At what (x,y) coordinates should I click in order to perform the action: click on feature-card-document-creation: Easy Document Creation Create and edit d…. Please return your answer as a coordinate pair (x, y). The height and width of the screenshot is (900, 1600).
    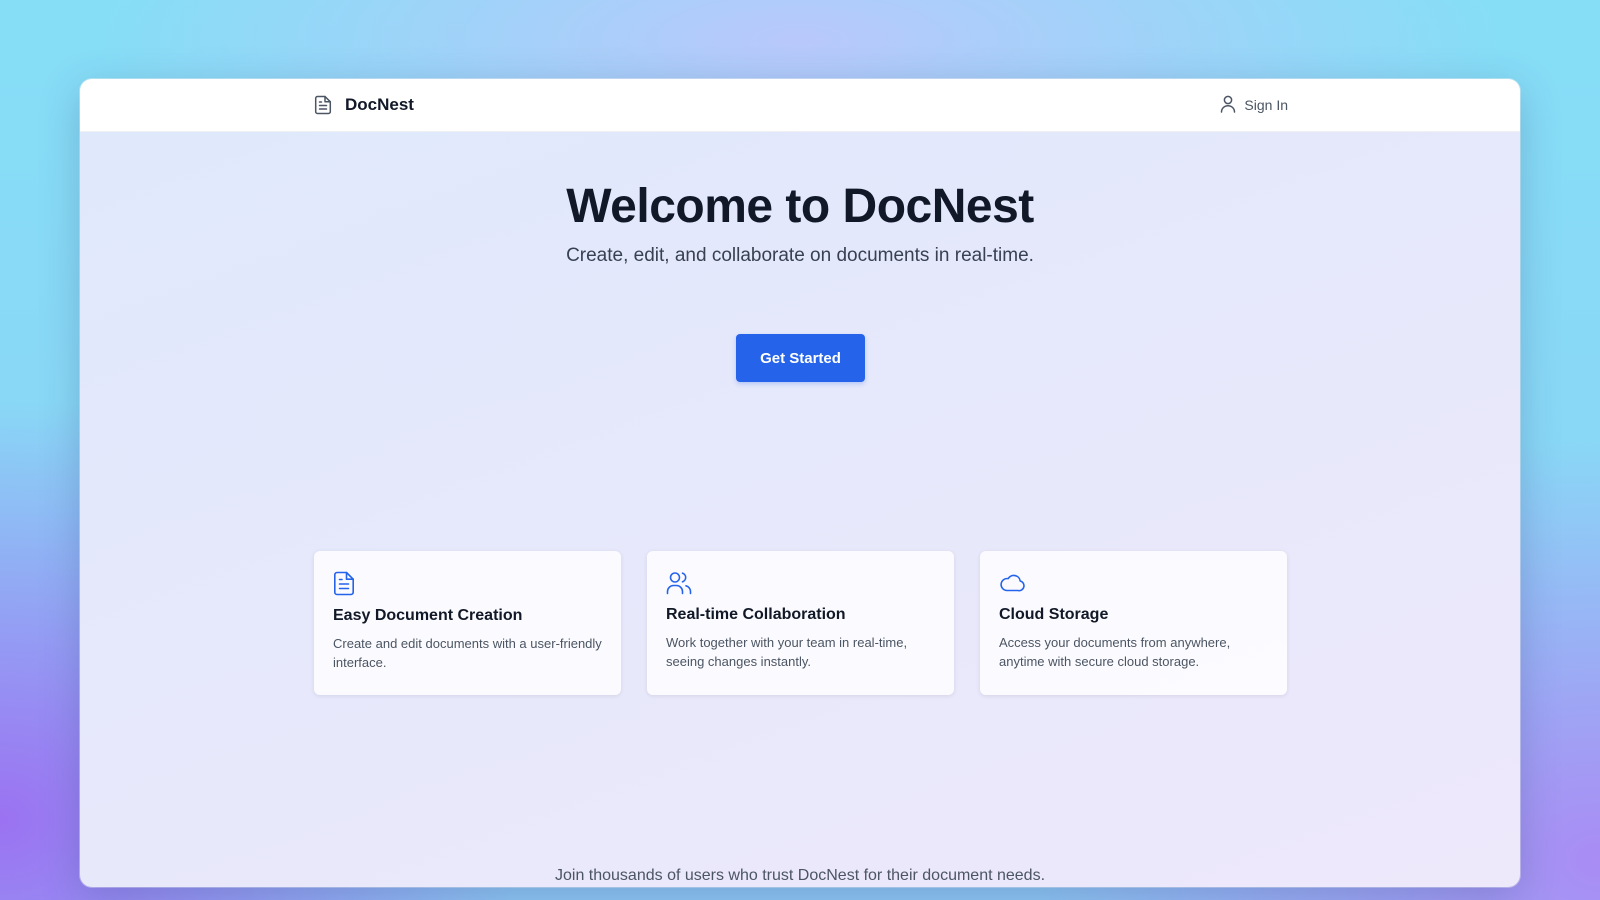
    Looking at the image, I should click on (467, 623).